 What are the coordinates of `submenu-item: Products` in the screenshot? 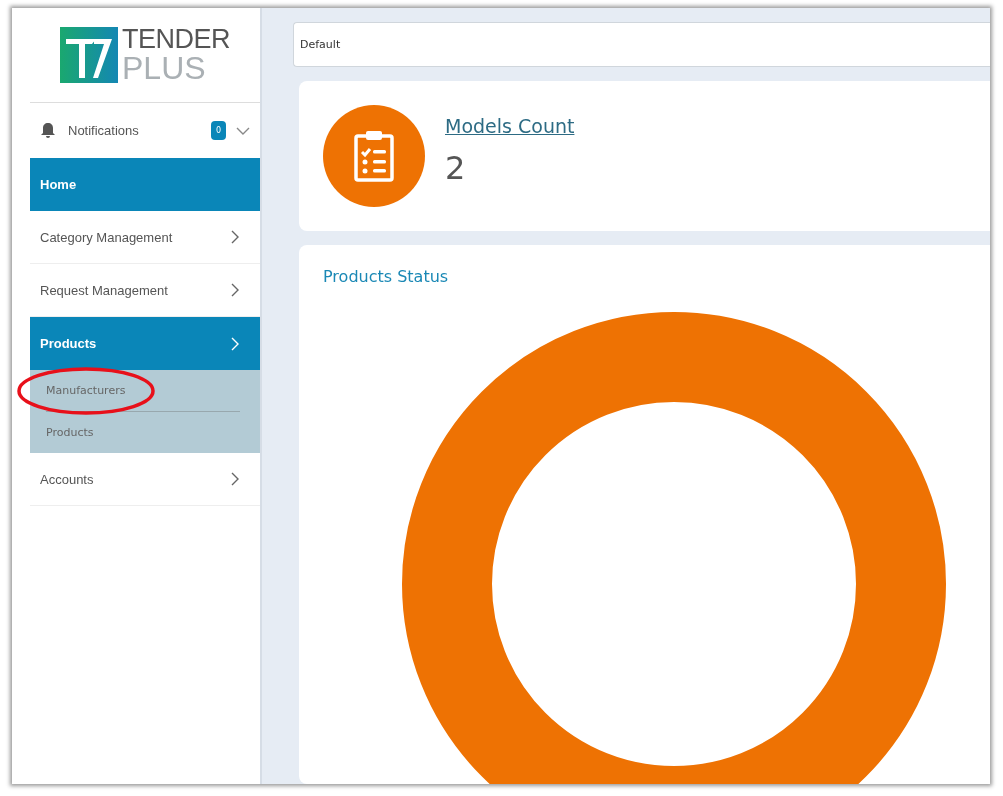 It's located at (143, 432).